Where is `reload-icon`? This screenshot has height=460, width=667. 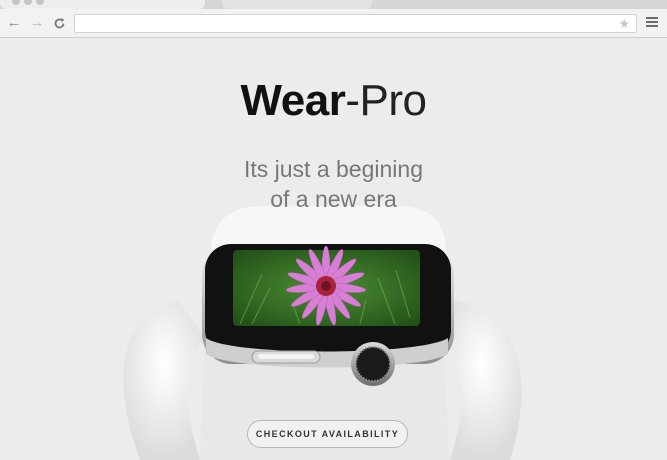 reload-icon is located at coordinates (59, 23).